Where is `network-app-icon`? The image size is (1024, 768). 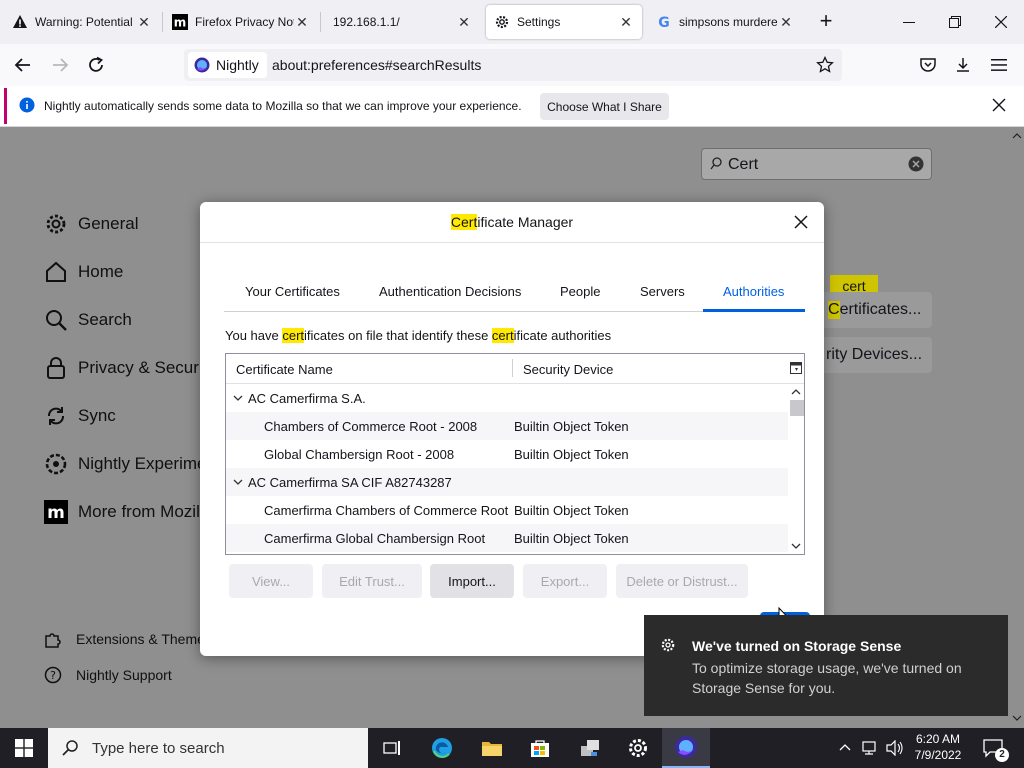
network-app-icon is located at coordinates (590, 748).